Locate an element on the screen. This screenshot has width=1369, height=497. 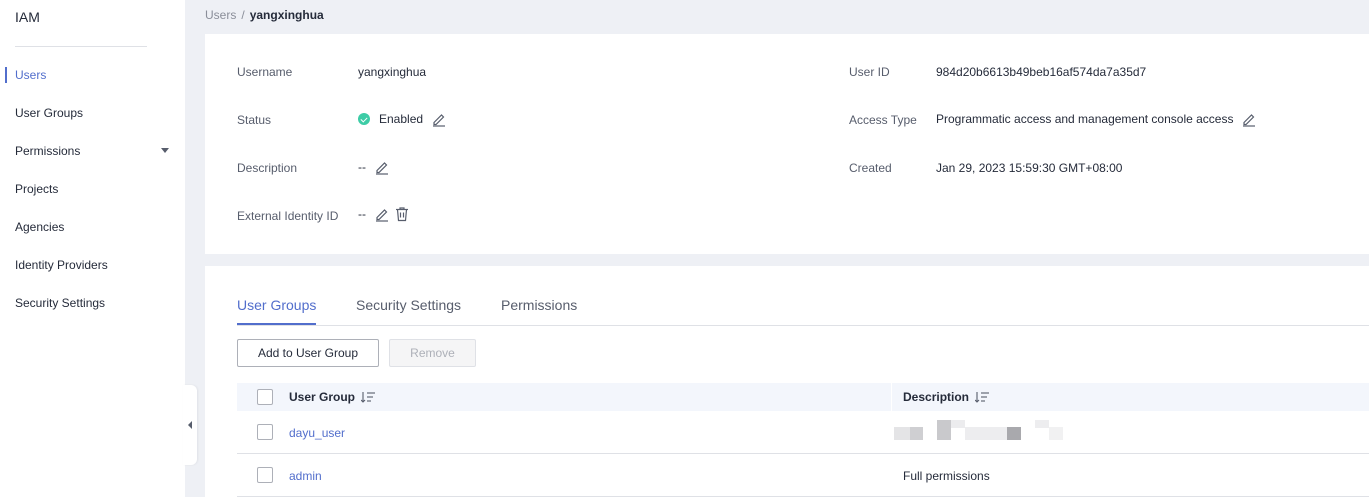
sidebar-collapse-handle is located at coordinates (190, 425).